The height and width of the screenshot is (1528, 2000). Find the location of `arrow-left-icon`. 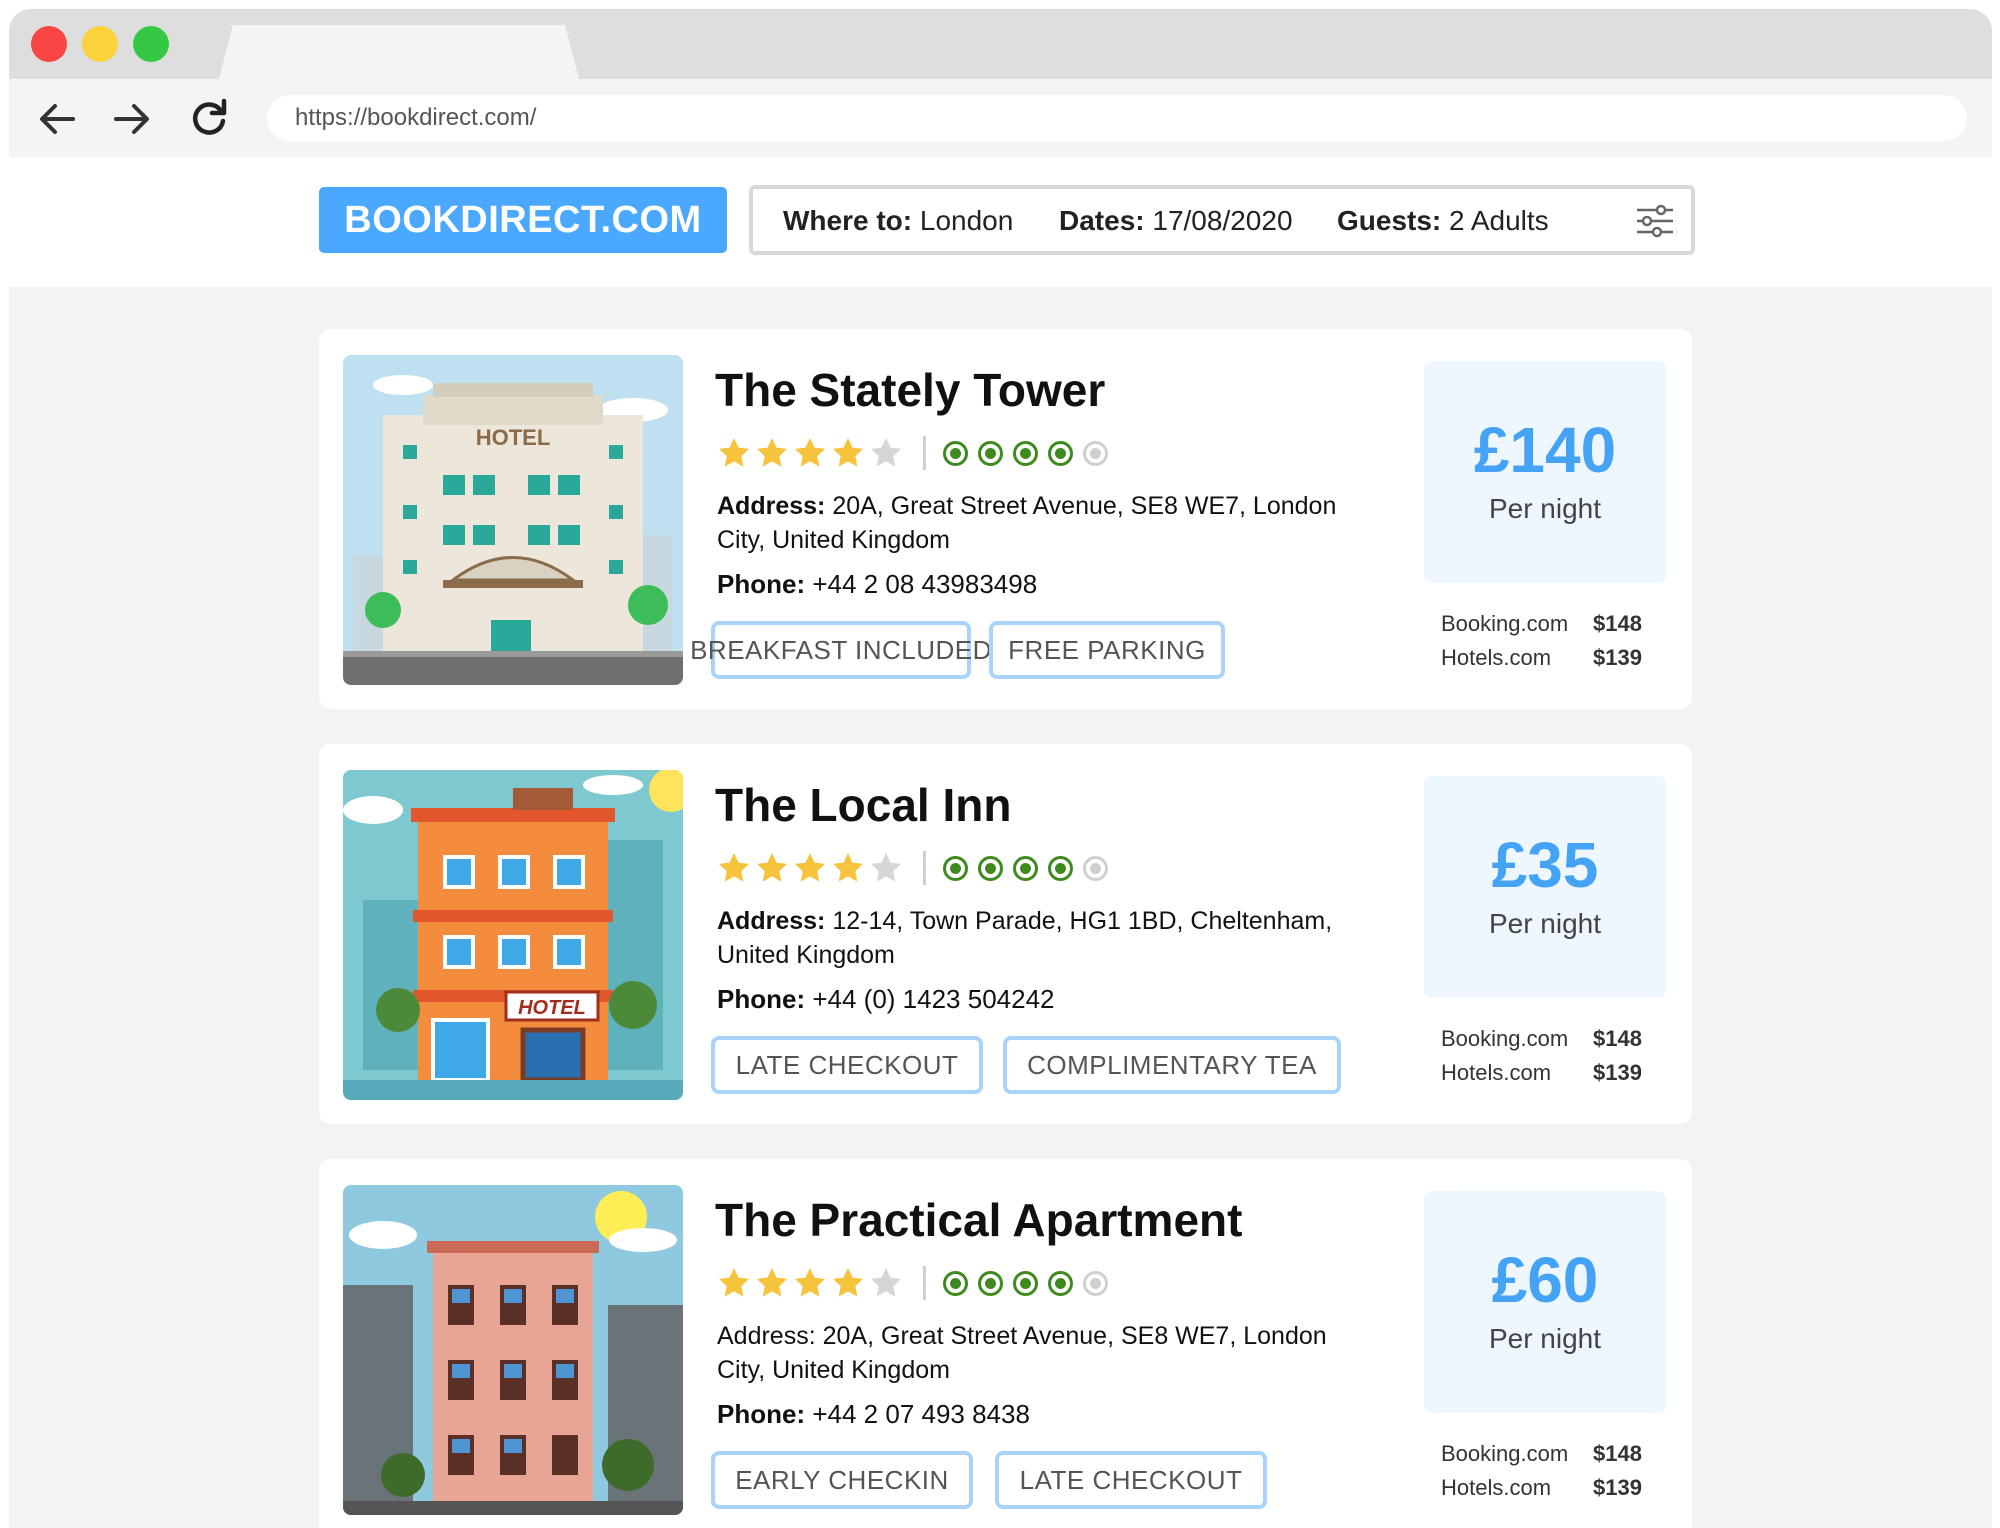

arrow-left-icon is located at coordinates (57, 119).